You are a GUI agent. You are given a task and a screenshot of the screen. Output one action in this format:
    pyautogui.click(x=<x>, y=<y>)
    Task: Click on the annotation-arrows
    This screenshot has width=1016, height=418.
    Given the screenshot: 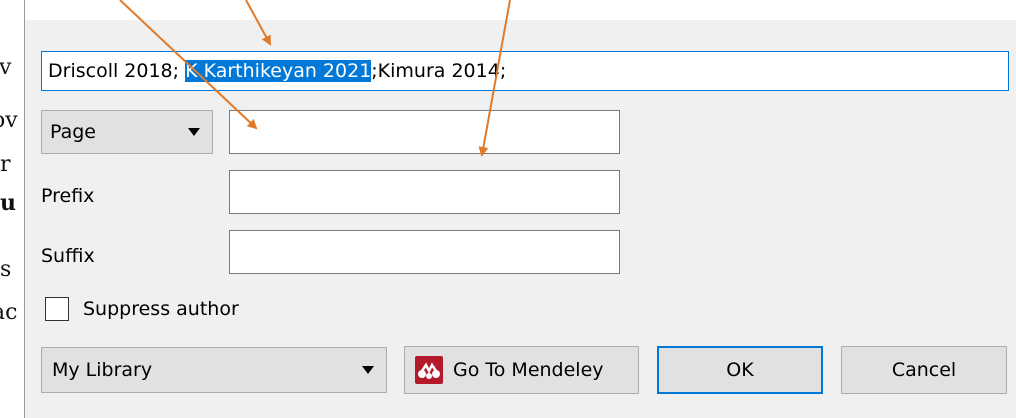 What is the action you would take?
    pyautogui.click(x=315, y=78)
    